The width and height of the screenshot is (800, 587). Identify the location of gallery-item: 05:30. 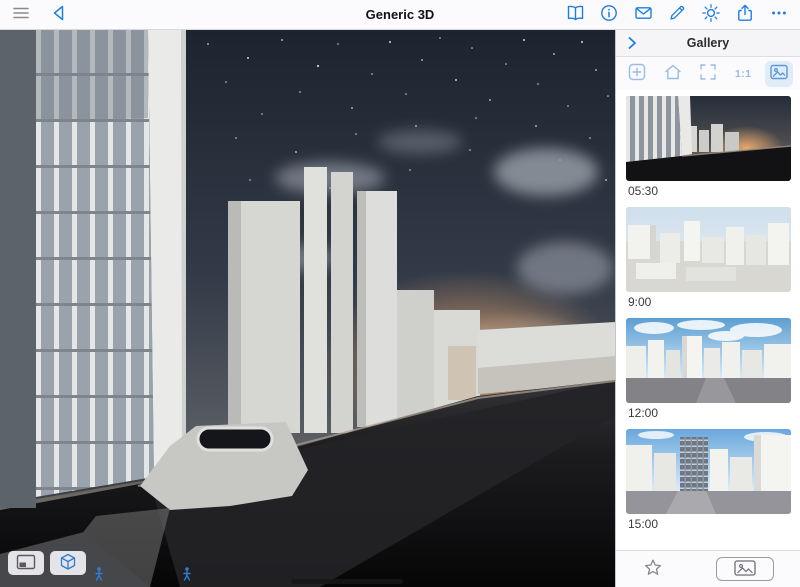
(708, 147).